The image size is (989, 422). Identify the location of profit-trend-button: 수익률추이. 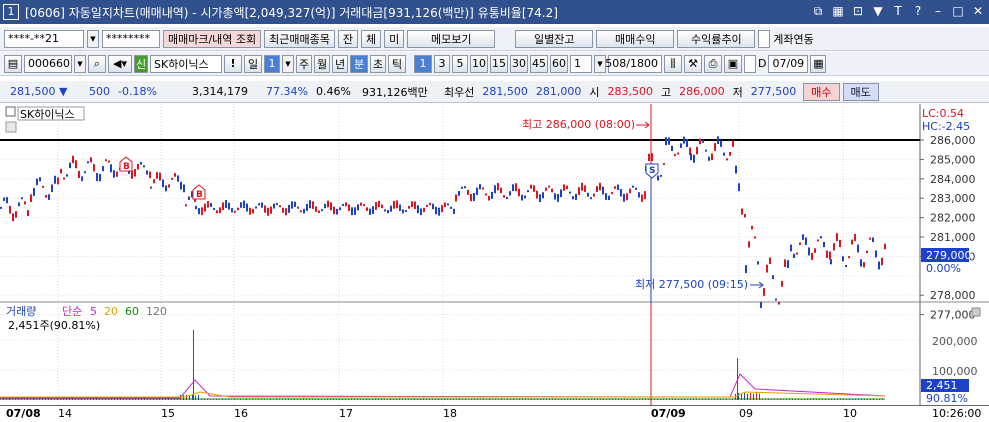
(716, 38).